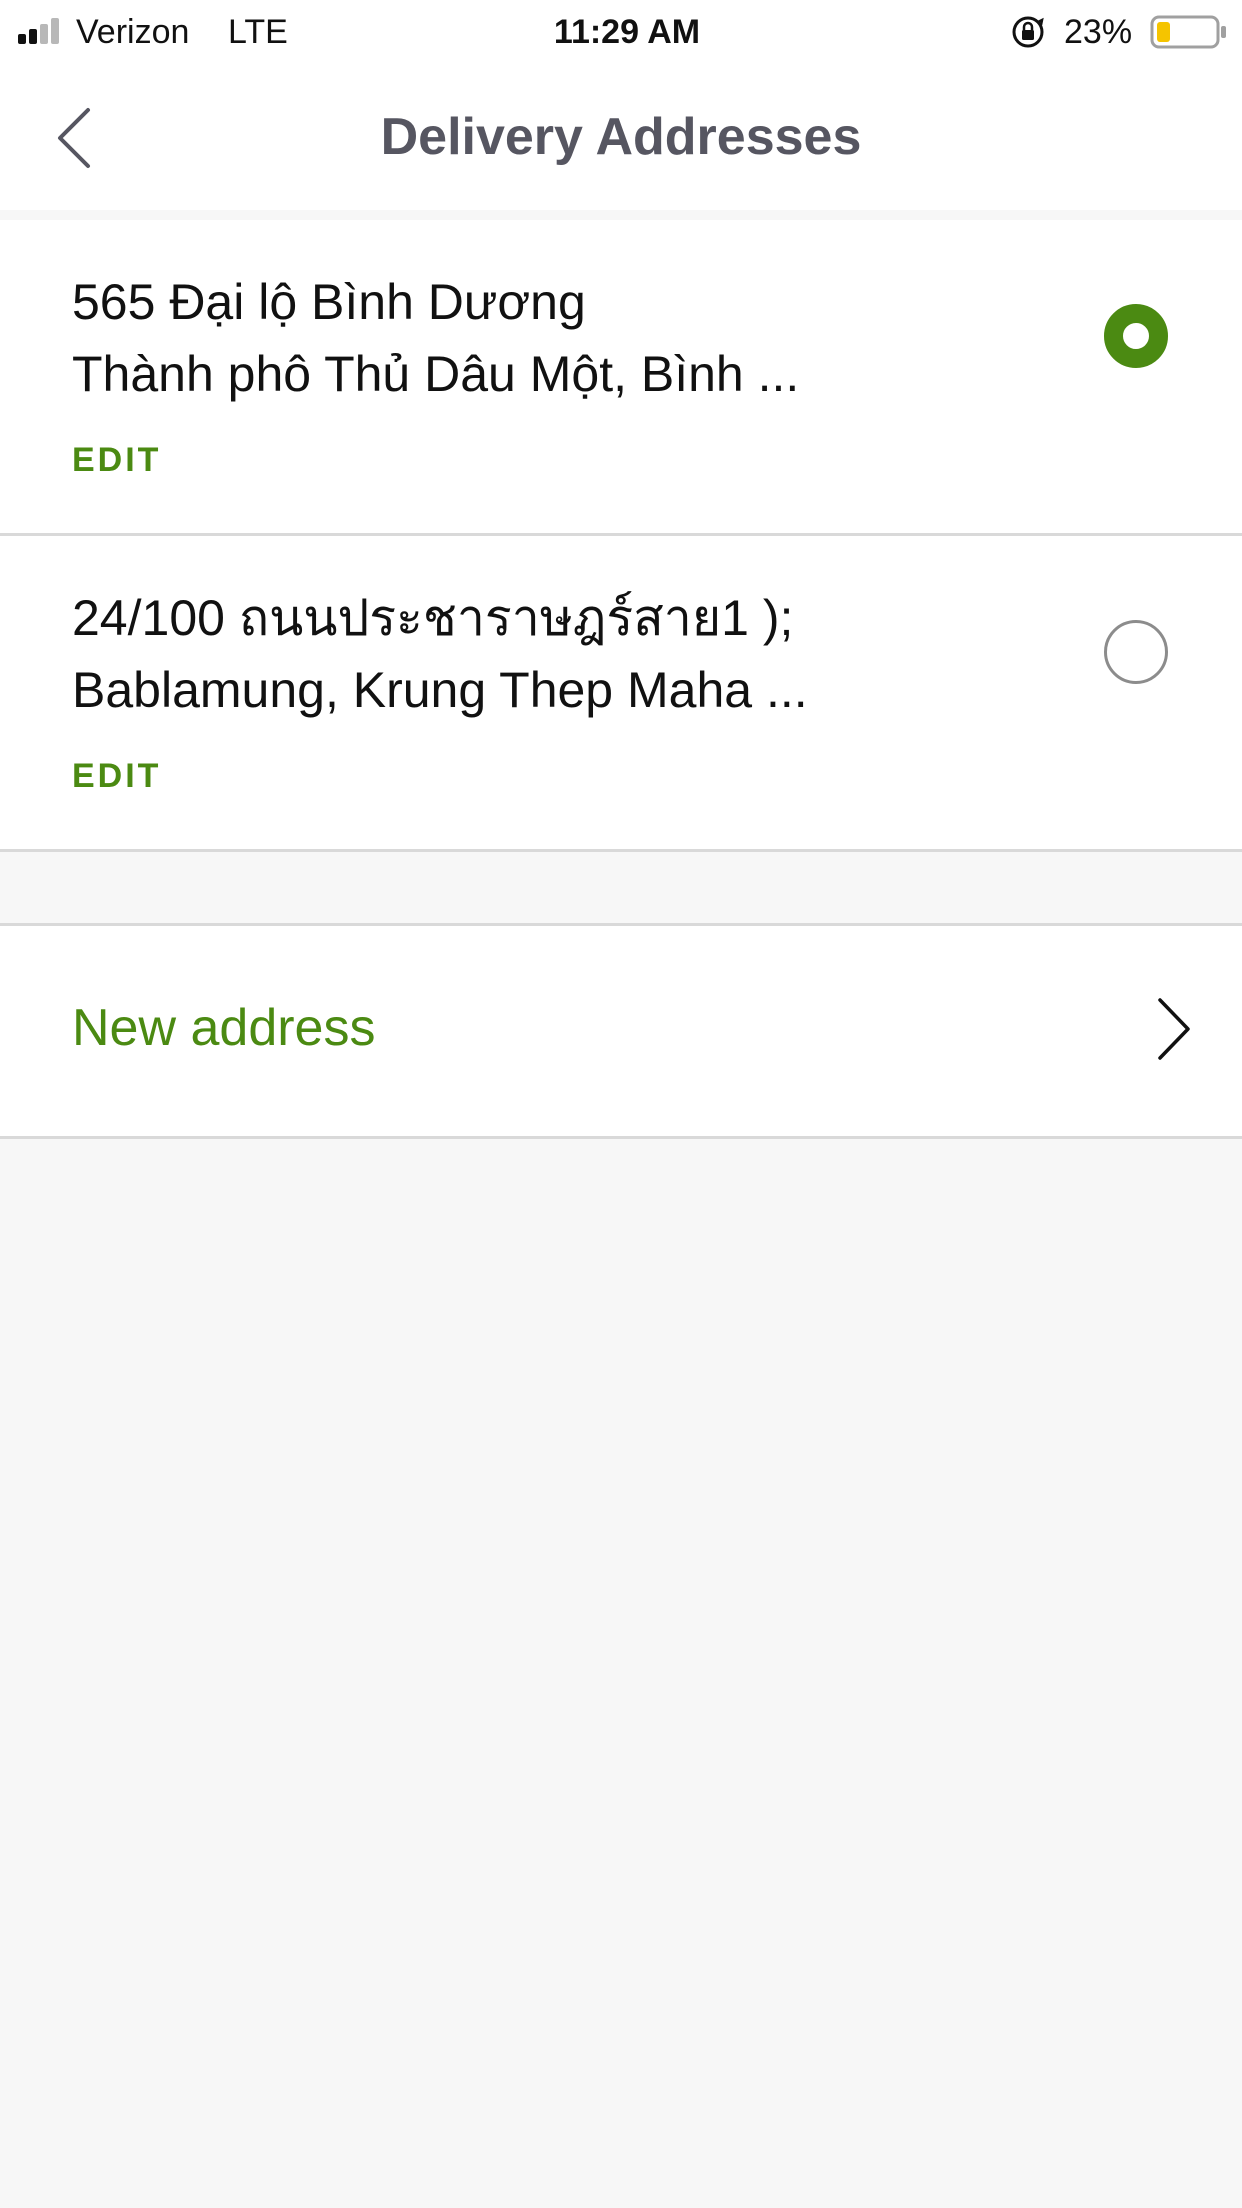 The image size is (1242, 2208). What do you see at coordinates (1174, 1029) in the screenshot?
I see `chevron-right-icon` at bounding box center [1174, 1029].